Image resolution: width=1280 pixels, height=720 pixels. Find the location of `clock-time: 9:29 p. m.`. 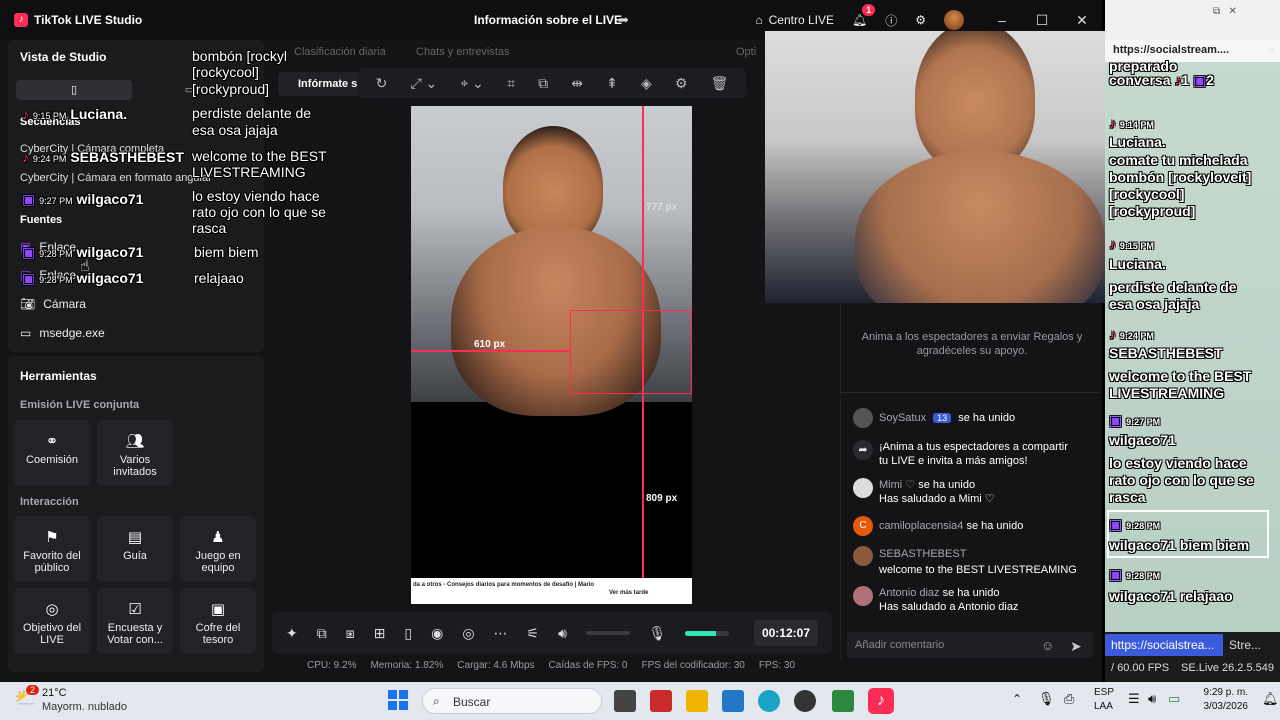

clock-time: 9:29 p. m. is located at coordinates (1222, 692).